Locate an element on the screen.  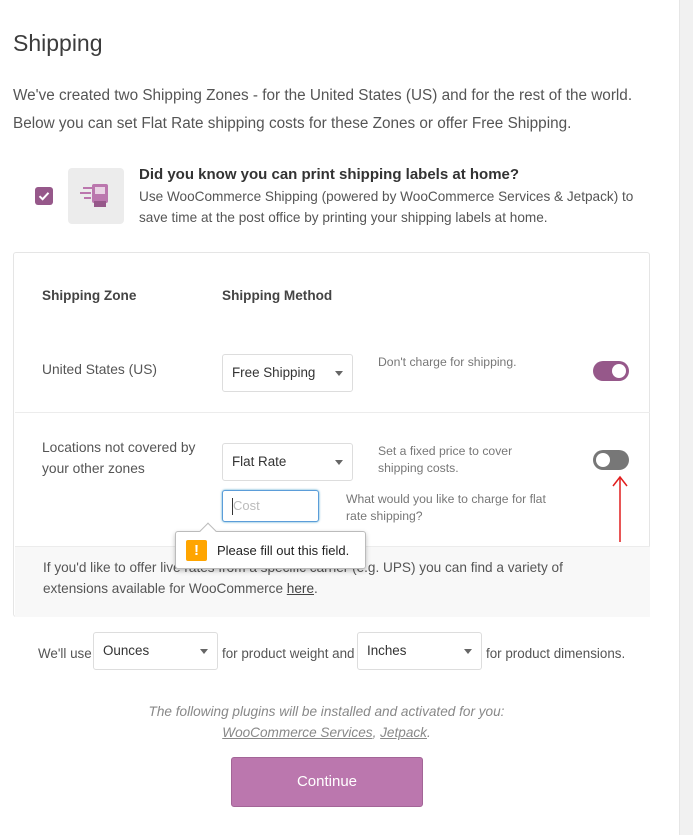
weight-unit-value: Ounces is located at coordinates (126, 650).